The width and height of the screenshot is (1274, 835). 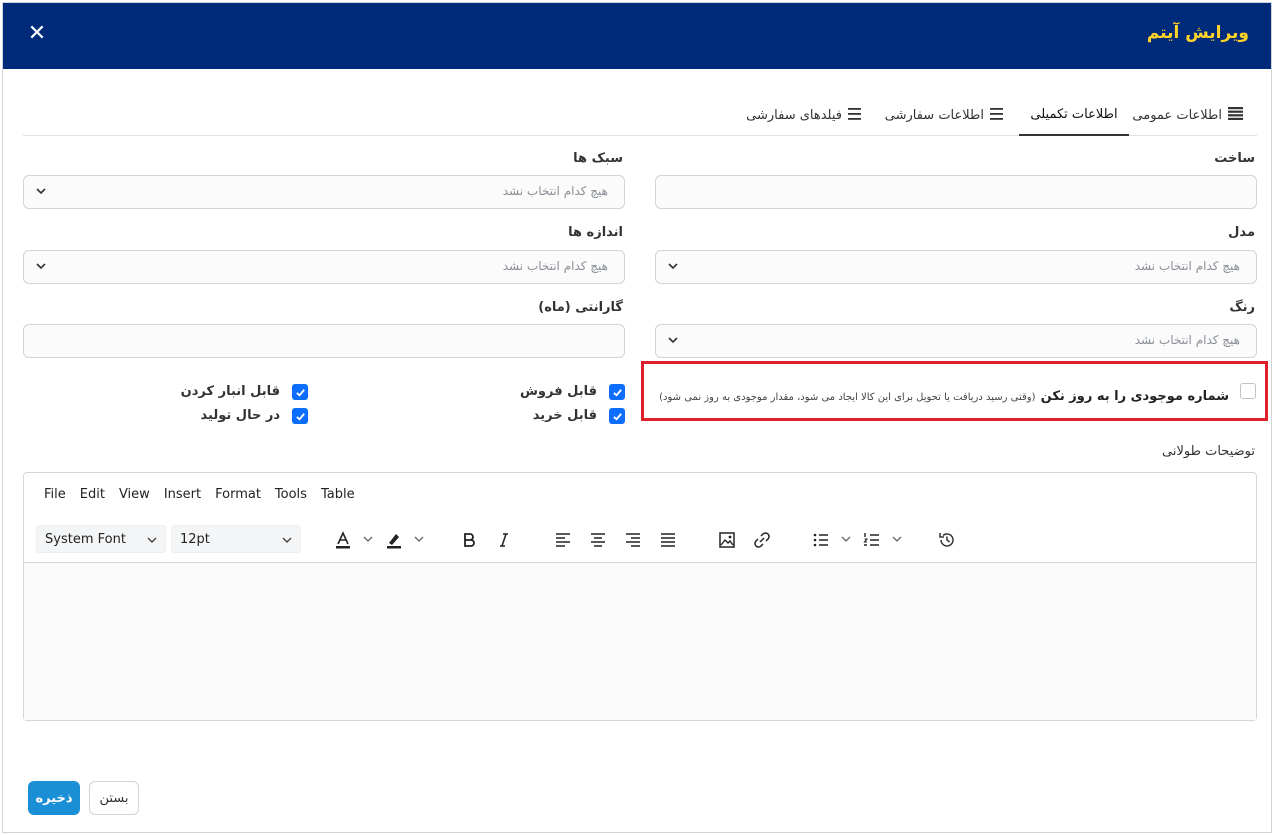 What do you see at coordinates (564, 415) in the screenshot?
I see `purchasable-label: قابل خرید` at bounding box center [564, 415].